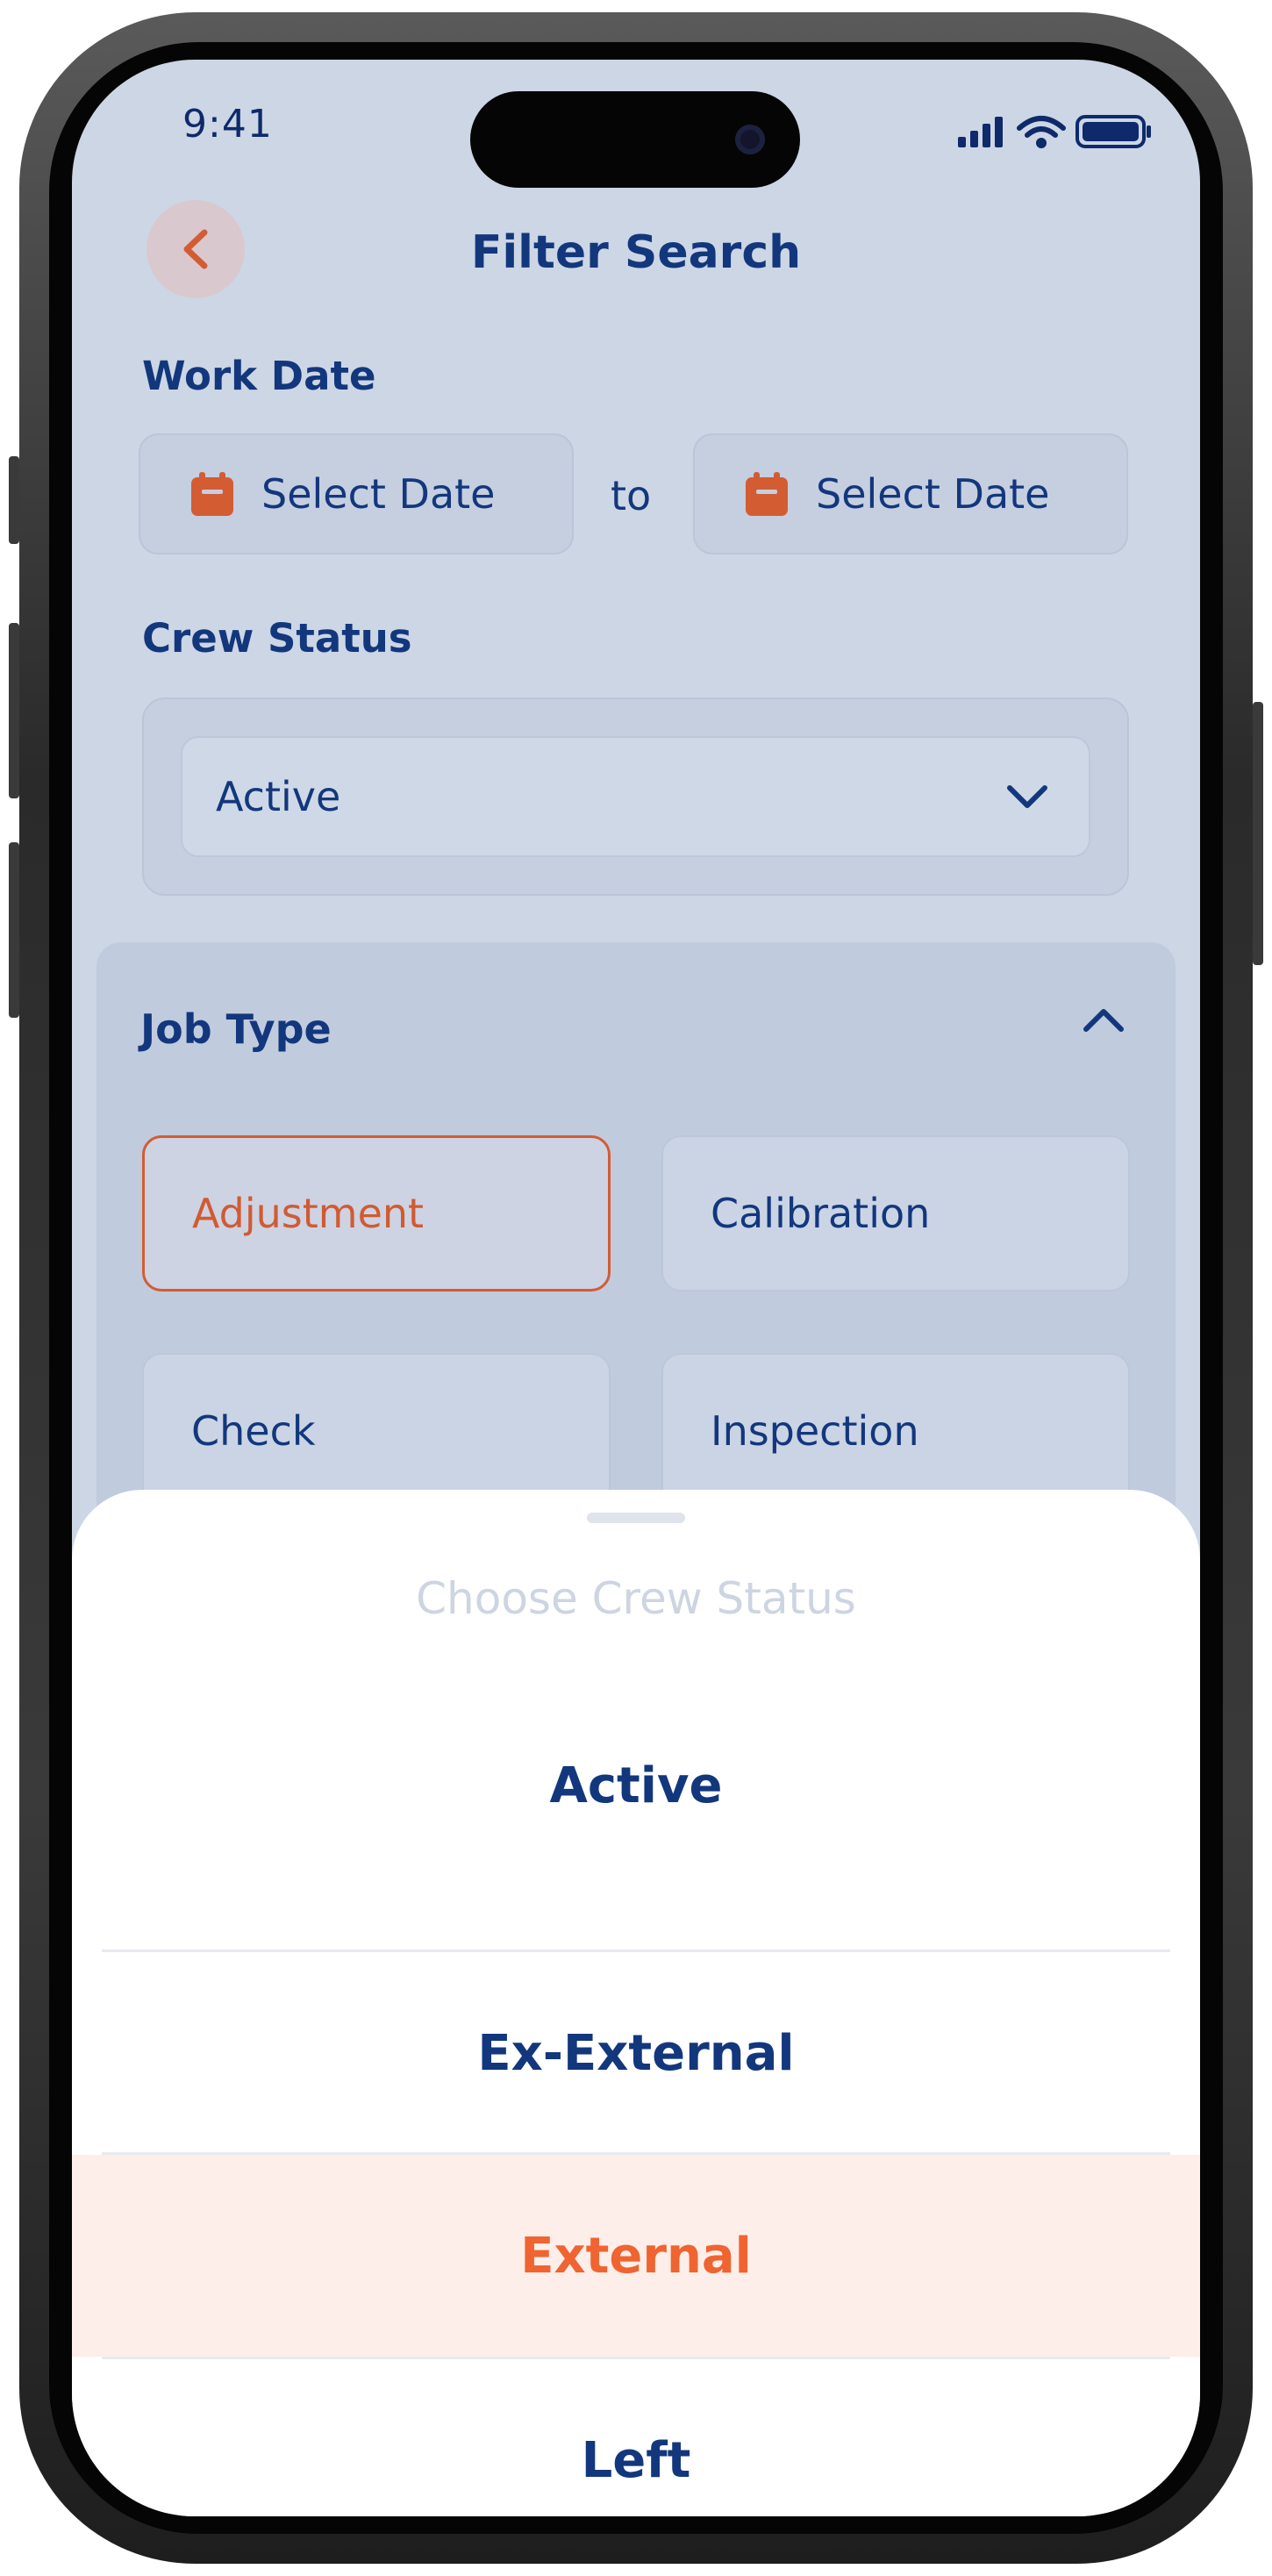  Describe the element at coordinates (308, 1213) in the screenshot. I see `job-chip-label: Adjustment` at that location.